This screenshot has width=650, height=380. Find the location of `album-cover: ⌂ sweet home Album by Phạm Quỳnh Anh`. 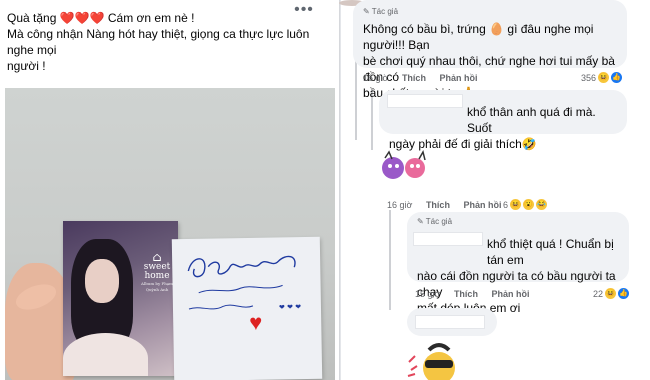

album-cover: ⌂ sweet home Album by Phạm Quỳnh Anh is located at coordinates (120, 298).